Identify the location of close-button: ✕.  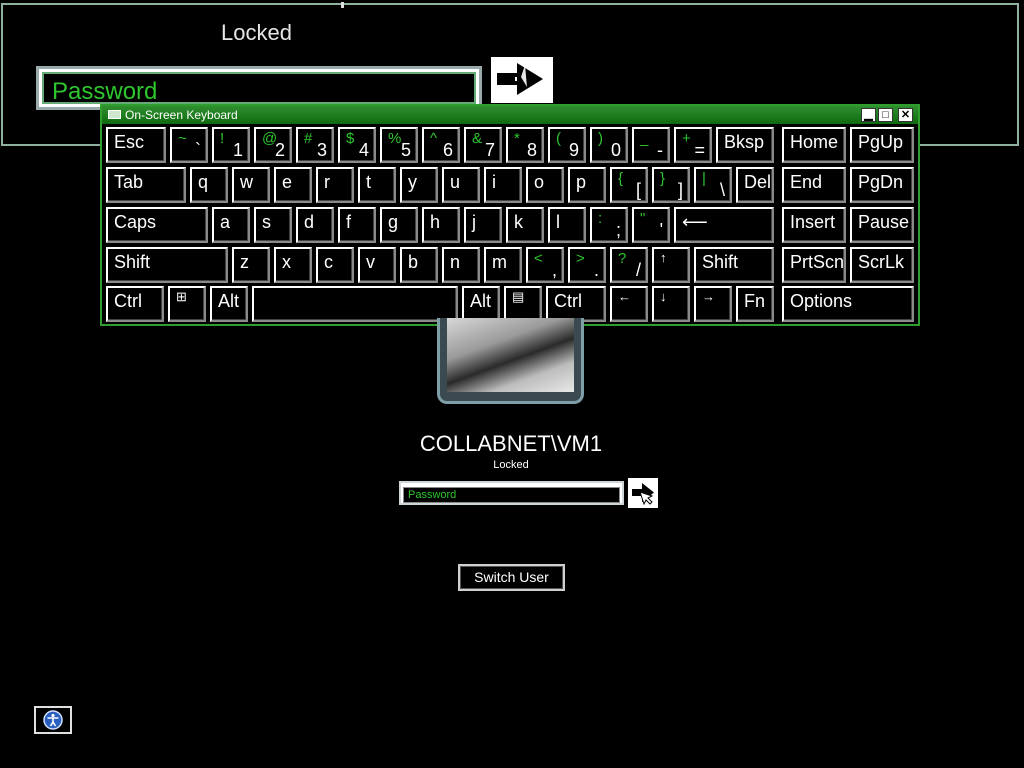
(905, 115).